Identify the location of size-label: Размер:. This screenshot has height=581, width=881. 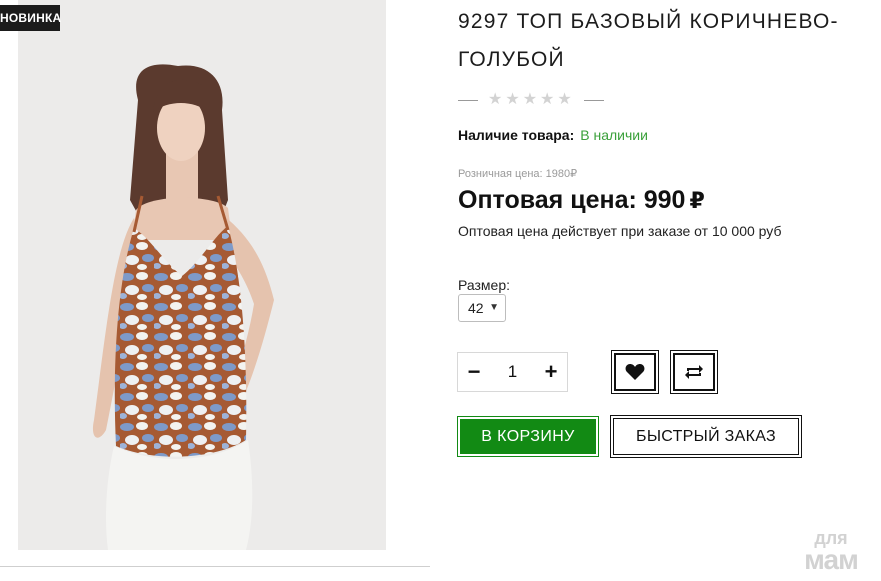
(484, 285).